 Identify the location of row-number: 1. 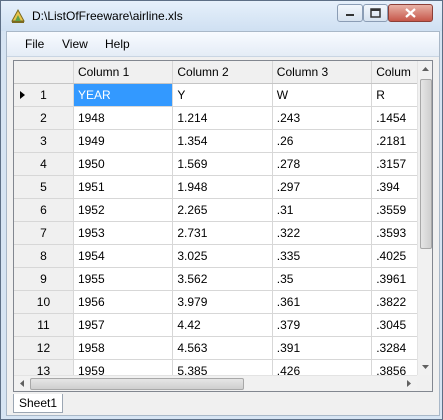
(43, 95).